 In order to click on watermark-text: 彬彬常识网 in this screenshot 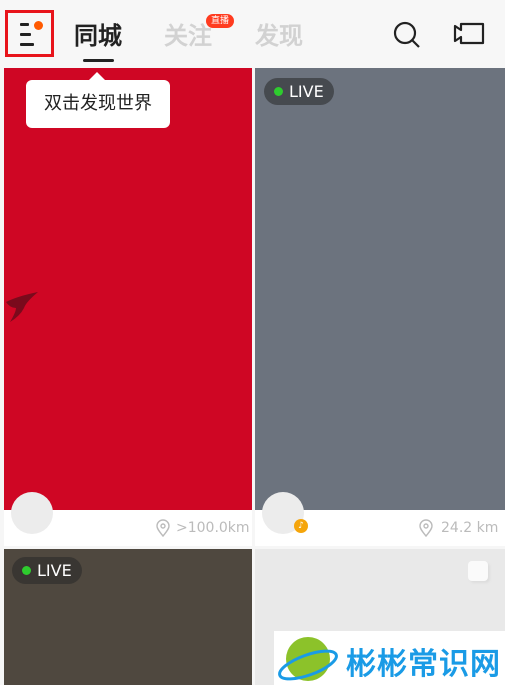, I will do `click(423, 664)`.